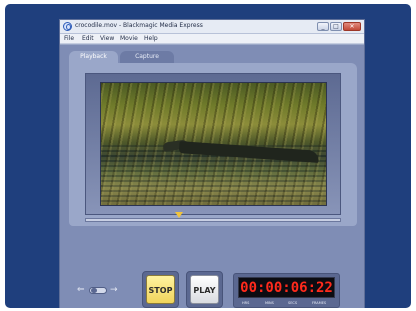 The width and height of the screenshot is (416, 311). What do you see at coordinates (352, 26) in the screenshot?
I see `close-button: ✕` at bounding box center [352, 26].